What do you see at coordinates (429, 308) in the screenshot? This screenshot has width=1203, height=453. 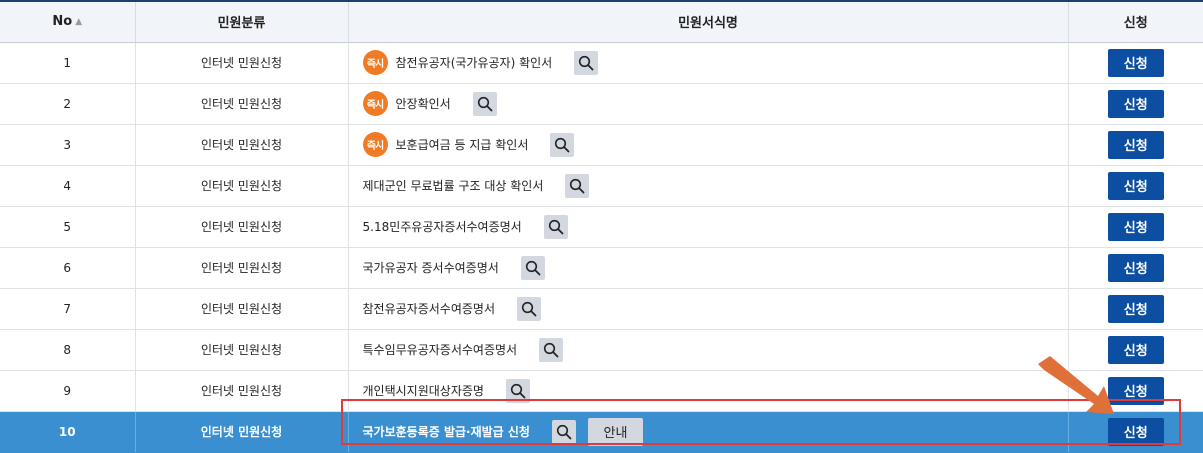 I see `form-title: 참전유공자증서수여증명서` at bounding box center [429, 308].